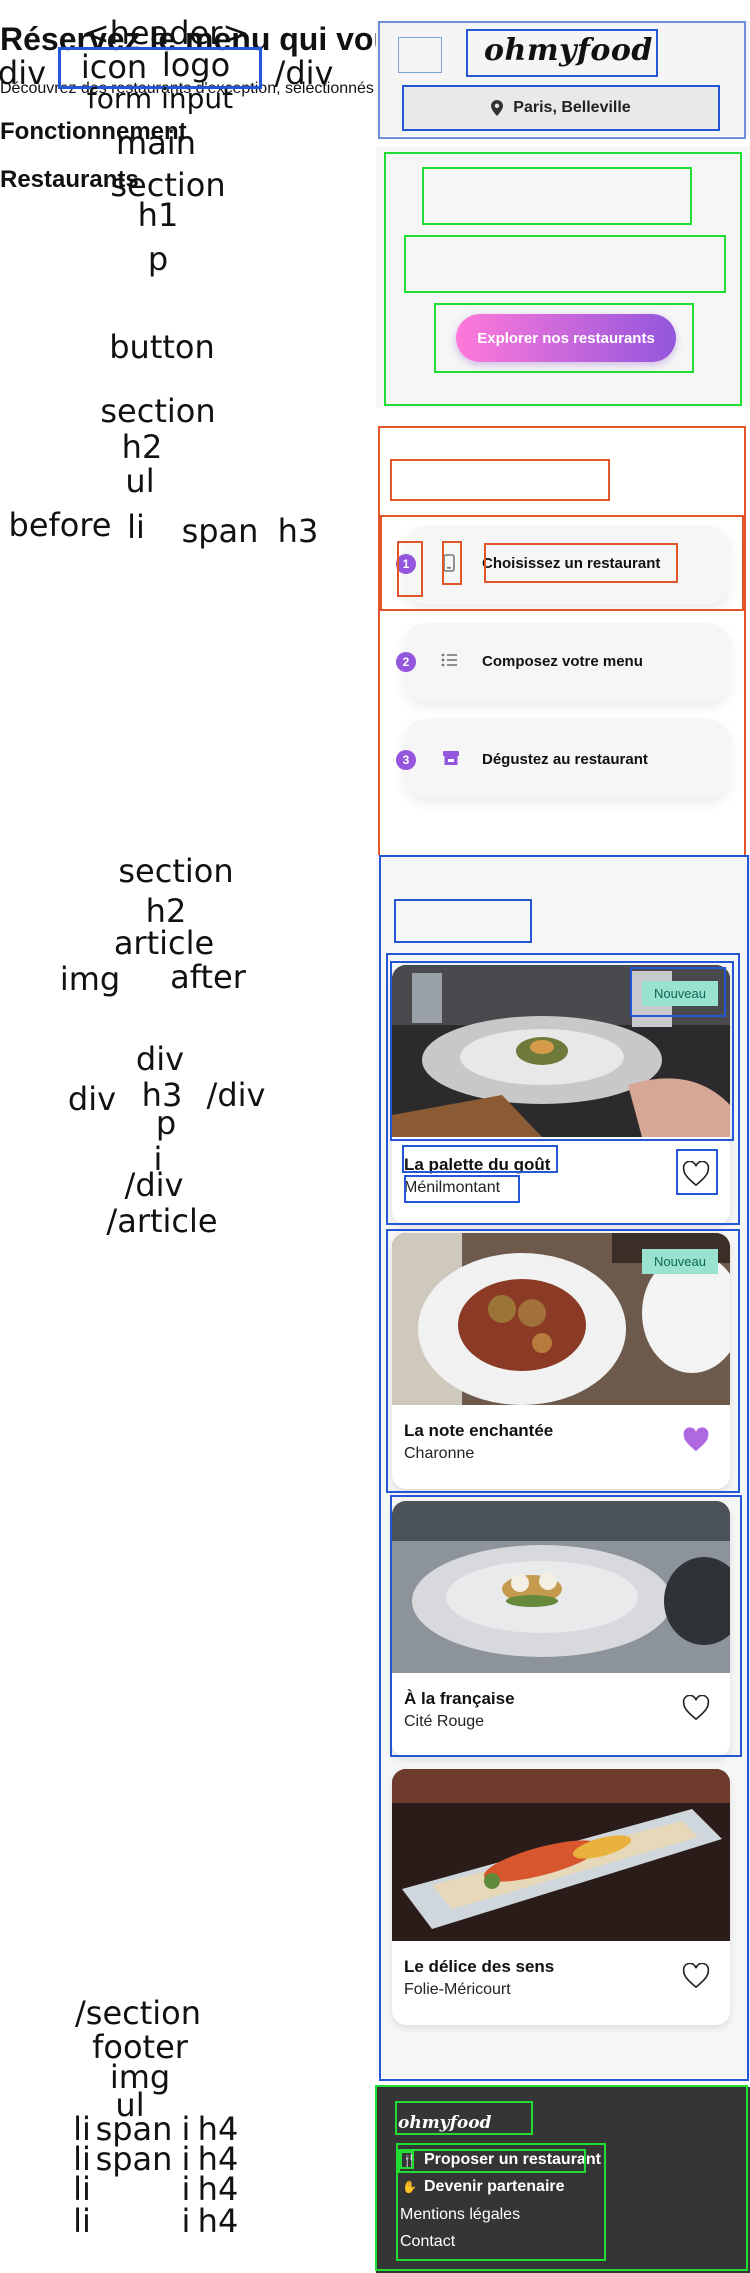  Describe the element at coordinates (409, 2160) in the screenshot. I see `utensils-icon: 🍴` at that location.